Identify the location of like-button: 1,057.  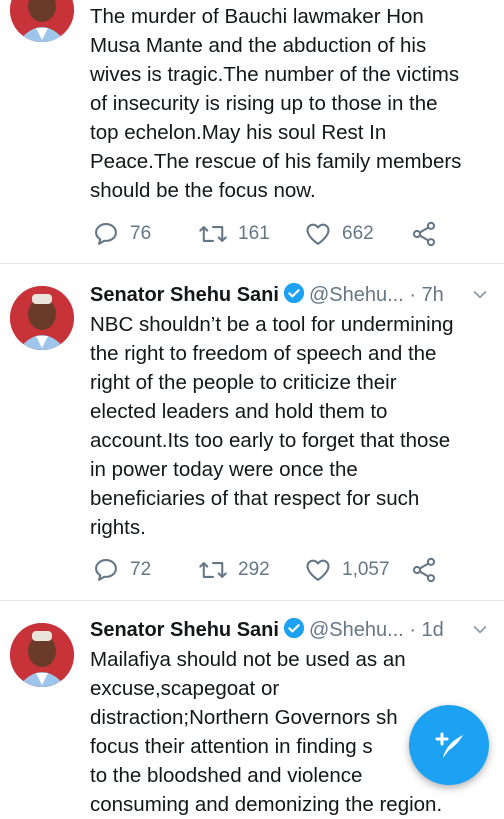
(347, 570).